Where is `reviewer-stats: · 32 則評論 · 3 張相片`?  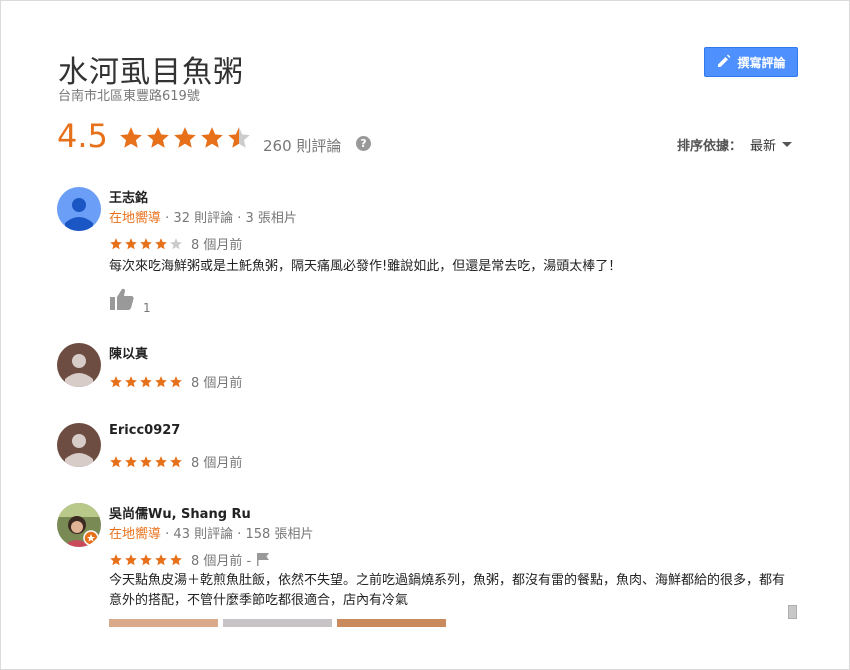 reviewer-stats: · 32 則評論 · 3 張相片 is located at coordinates (231, 218).